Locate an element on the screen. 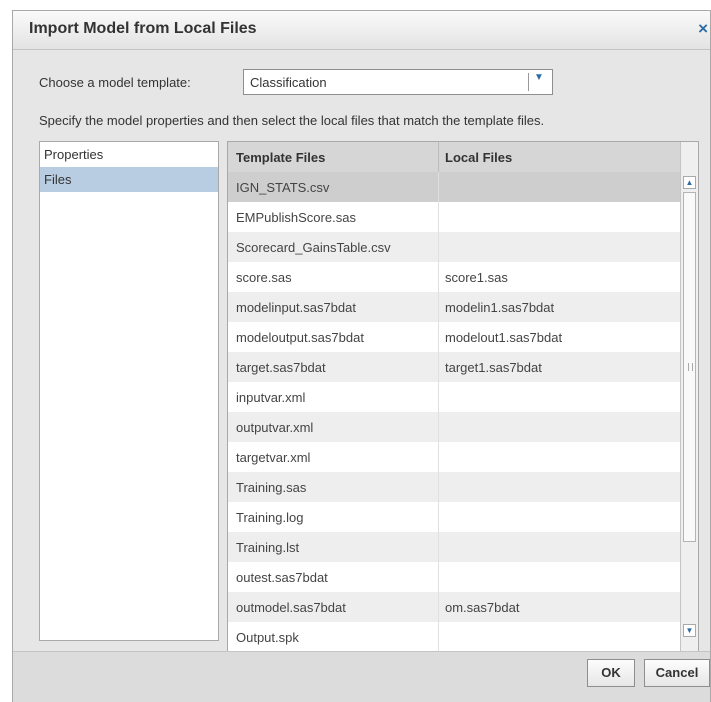  template-file-cell: inputvar.xml is located at coordinates (271, 397).